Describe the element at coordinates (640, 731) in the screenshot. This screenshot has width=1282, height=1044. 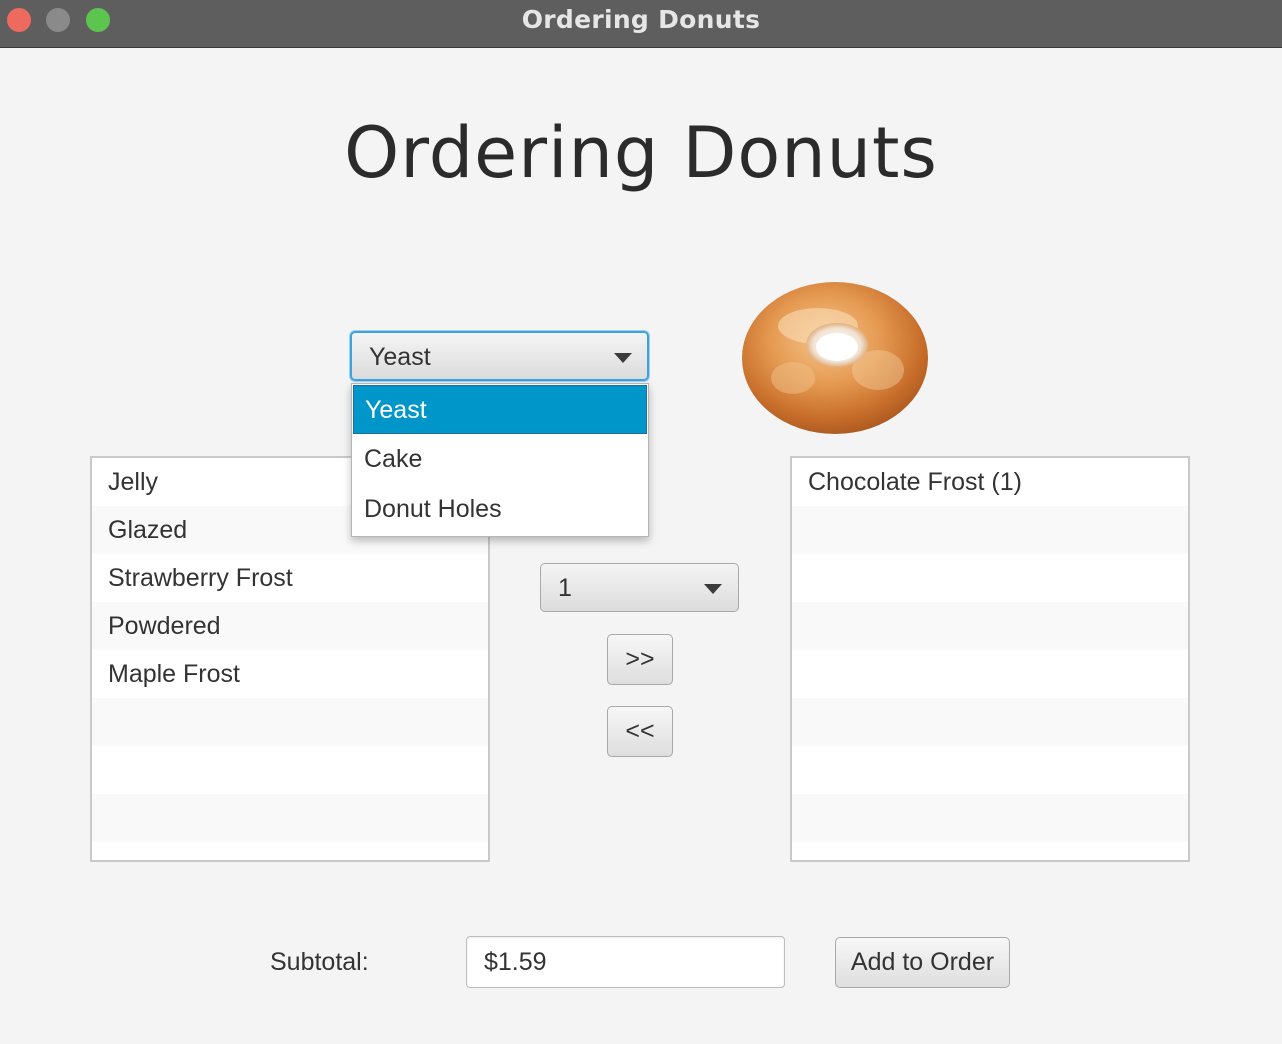
I see `remove-donut-button: <<` at that location.